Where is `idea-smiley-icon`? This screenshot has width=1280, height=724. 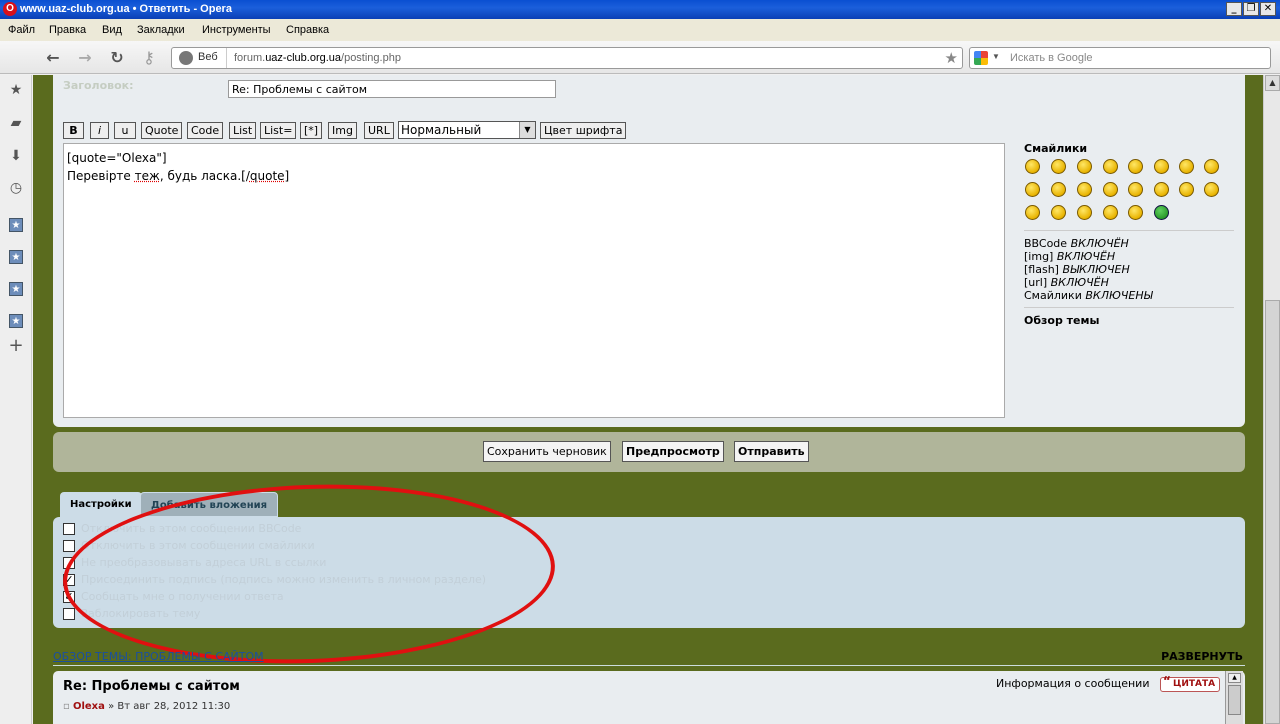
idea-smiley-icon is located at coordinates (1084, 212).